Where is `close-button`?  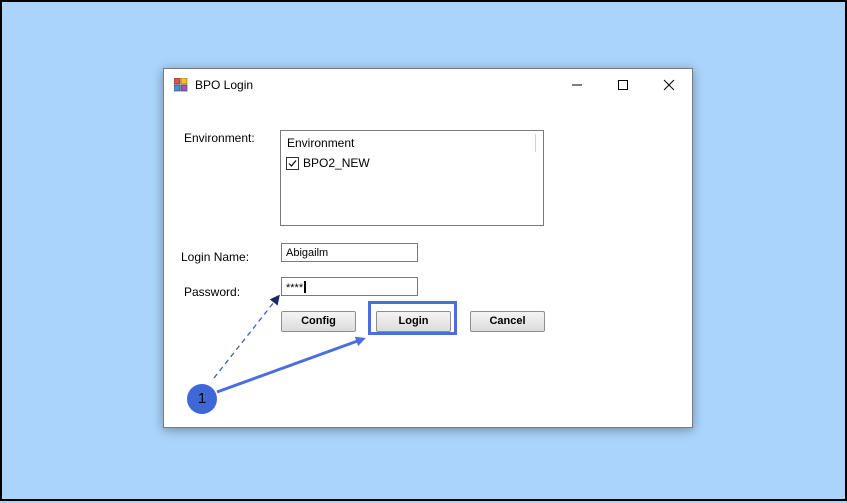 close-button is located at coordinates (669, 85).